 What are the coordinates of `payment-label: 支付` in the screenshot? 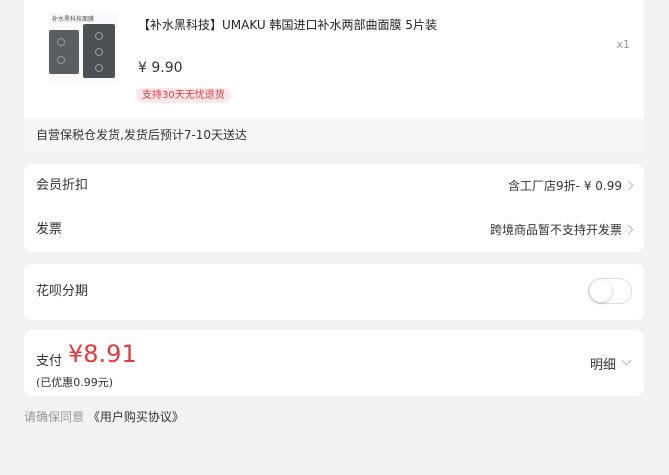 It's located at (49, 361).